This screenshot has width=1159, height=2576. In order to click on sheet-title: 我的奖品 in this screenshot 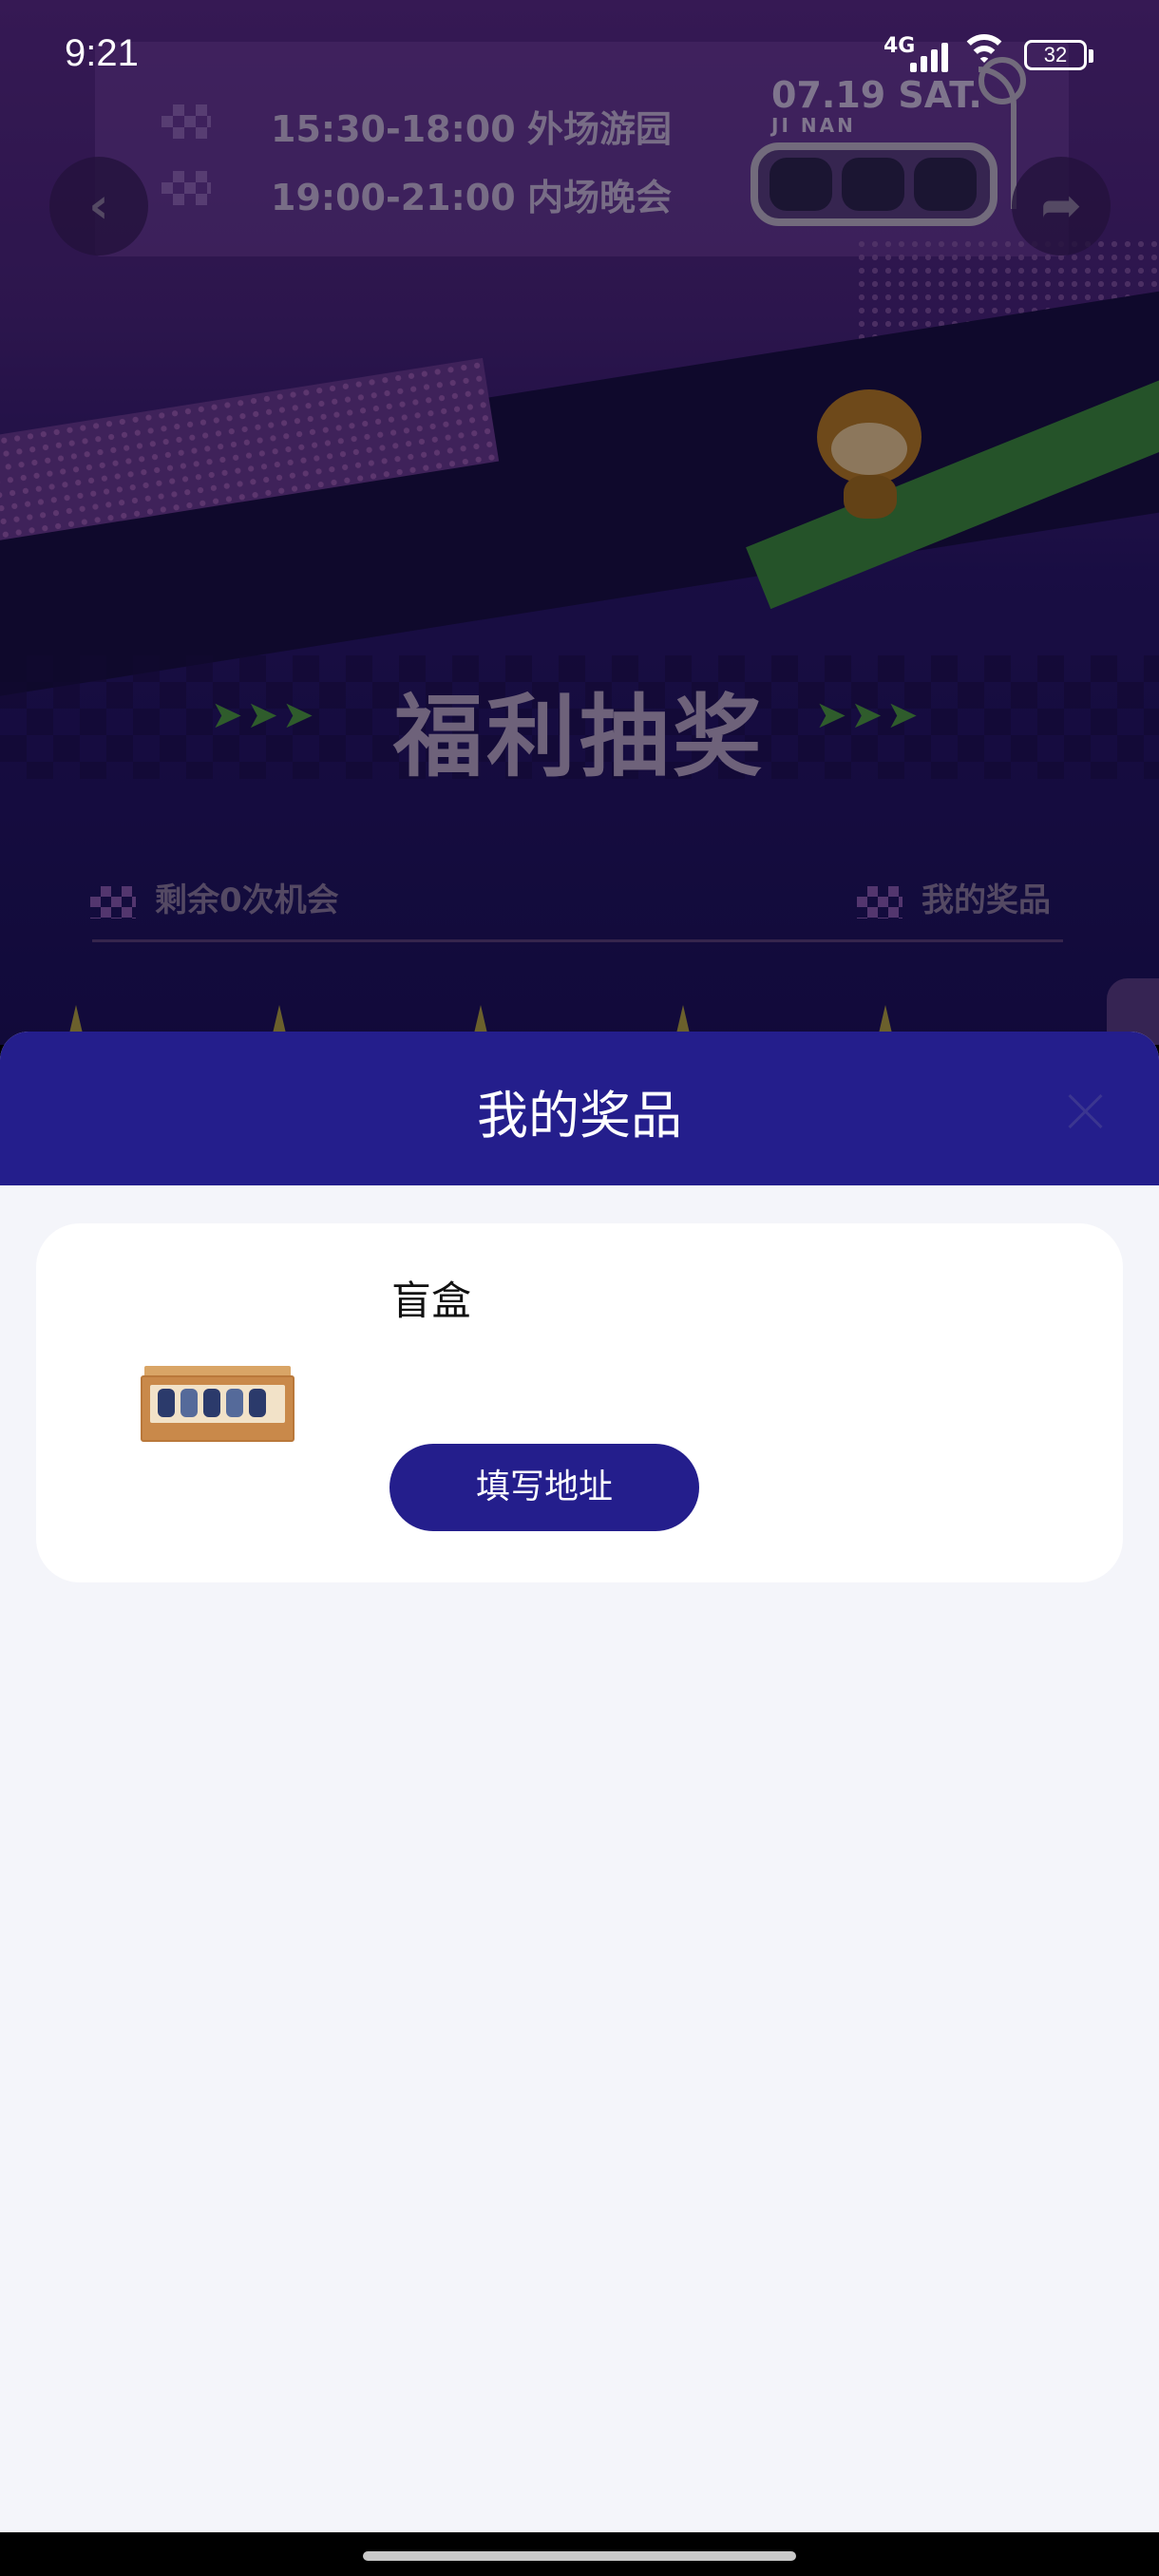, I will do `click(579, 1116)`.